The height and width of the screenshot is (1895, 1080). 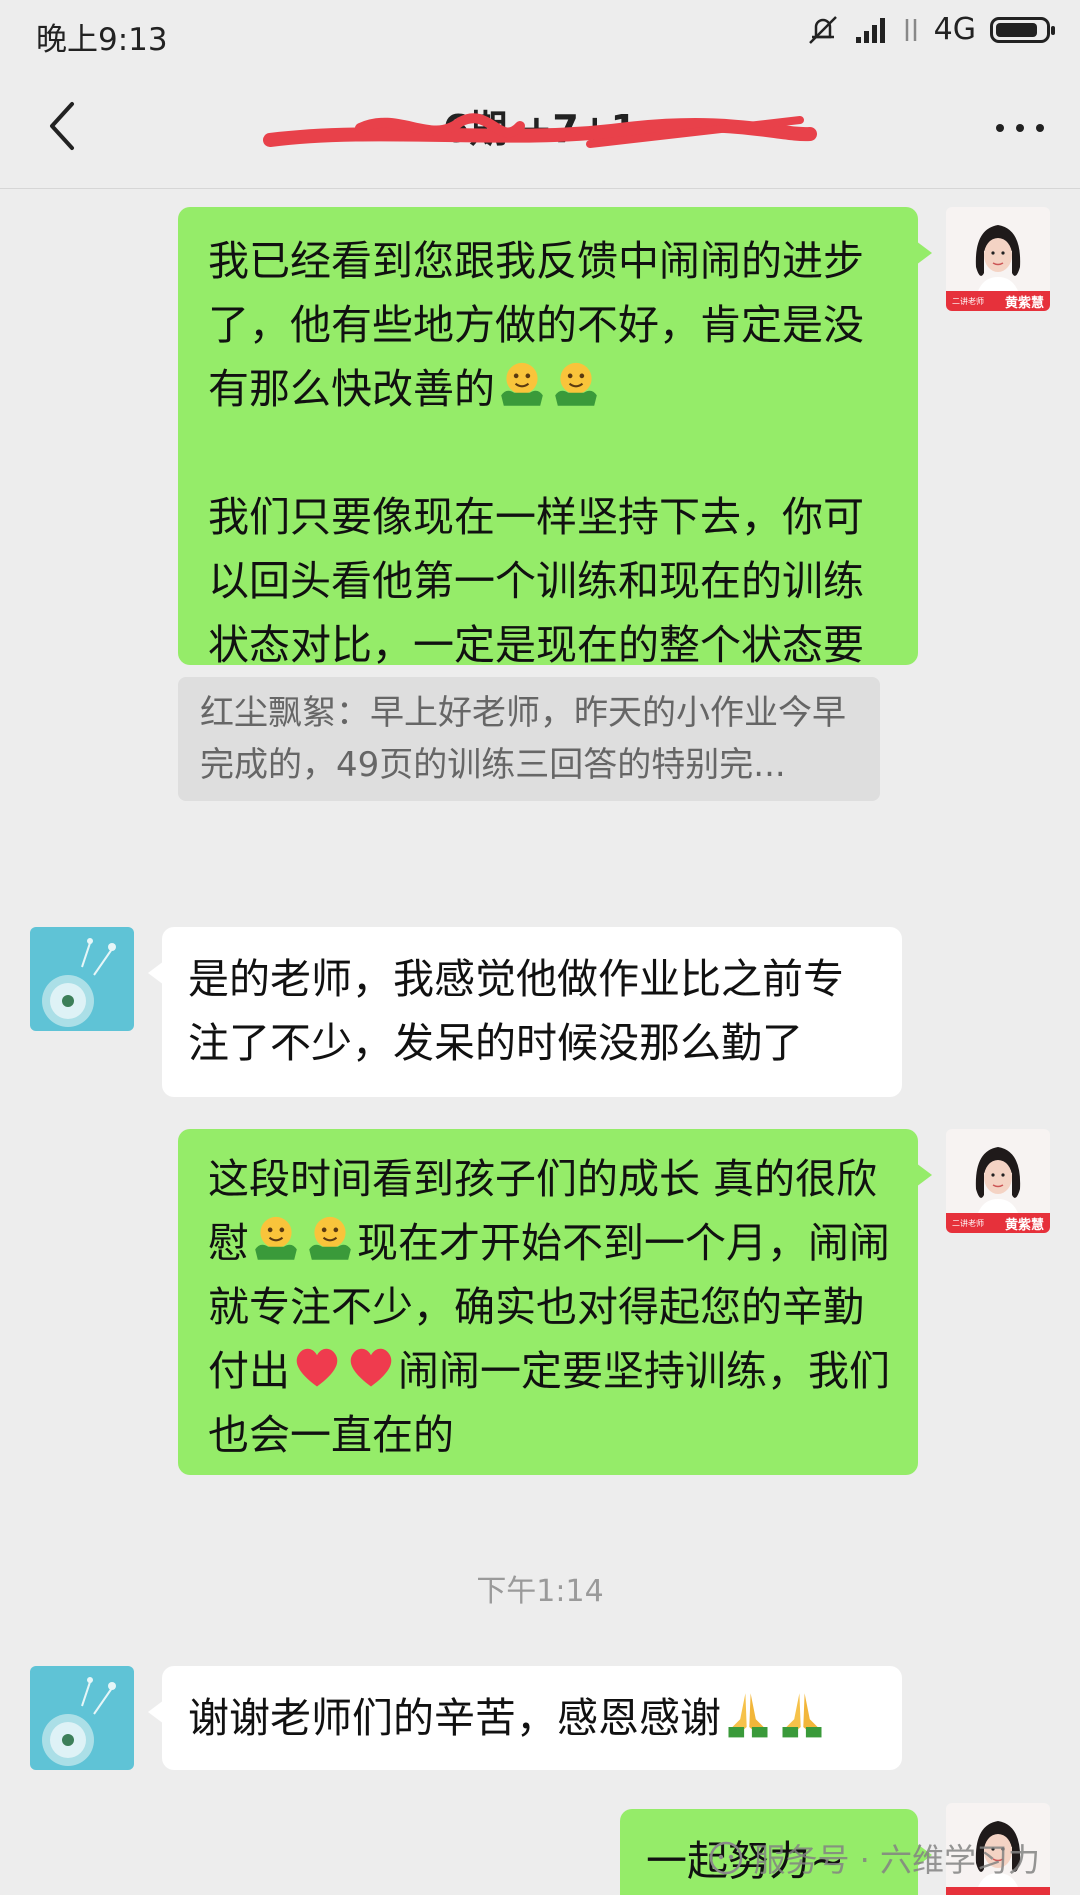 I want to click on chat-header: 6期 +7+1, so click(x=540, y=128).